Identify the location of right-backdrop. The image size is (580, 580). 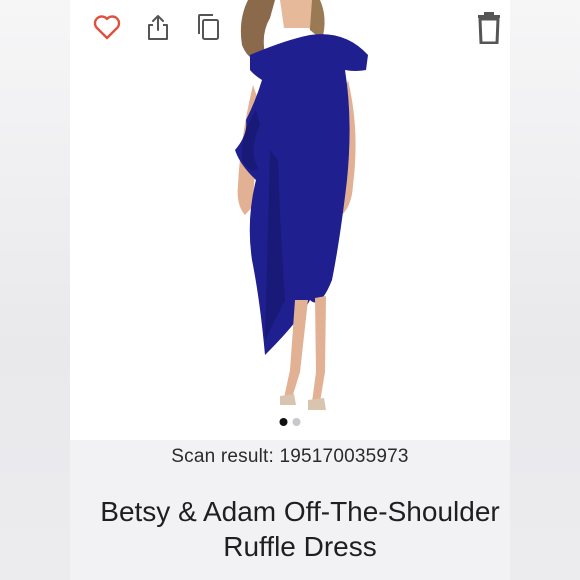
(545, 290).